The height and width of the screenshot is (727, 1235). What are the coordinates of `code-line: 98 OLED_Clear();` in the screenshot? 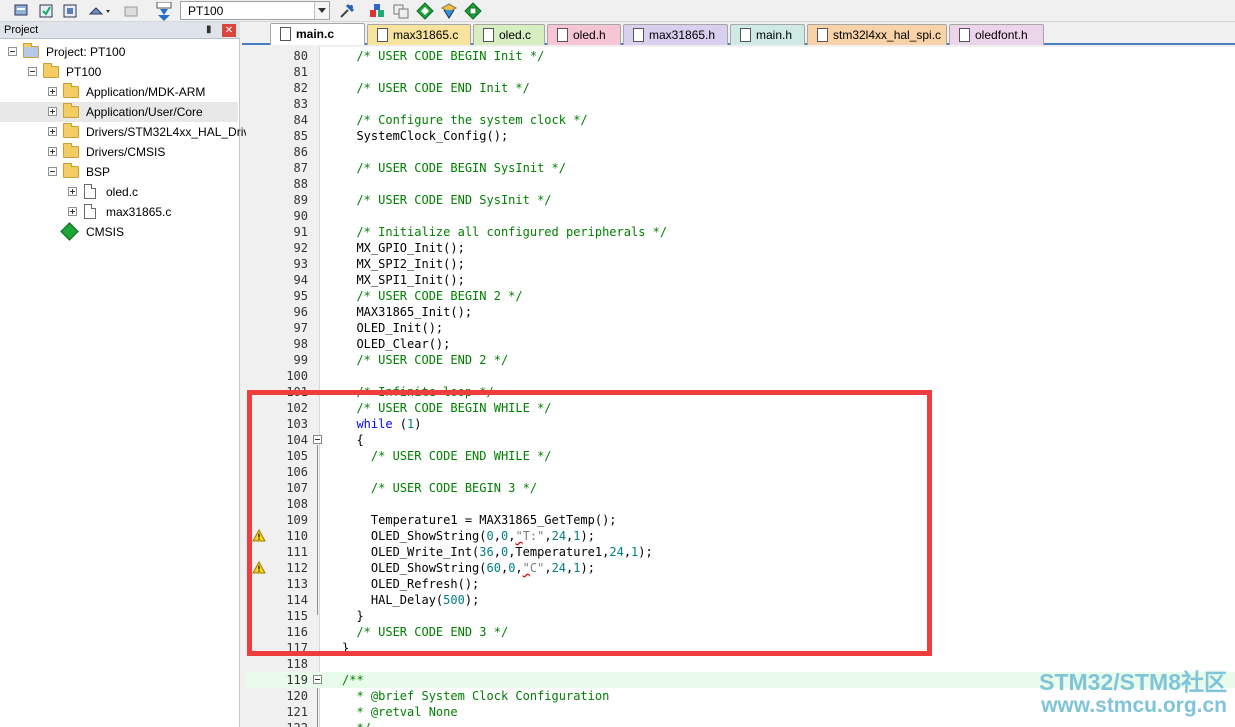 It's located at (740, 344).